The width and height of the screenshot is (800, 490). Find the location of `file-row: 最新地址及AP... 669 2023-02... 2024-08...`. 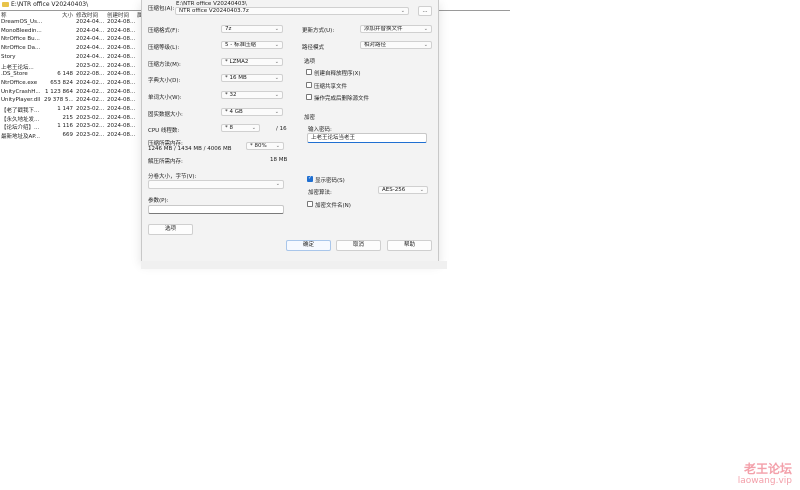

file-row: 最新地址及AP... 669 2023-02... 2024-08... is located at coordinates (70, 136).